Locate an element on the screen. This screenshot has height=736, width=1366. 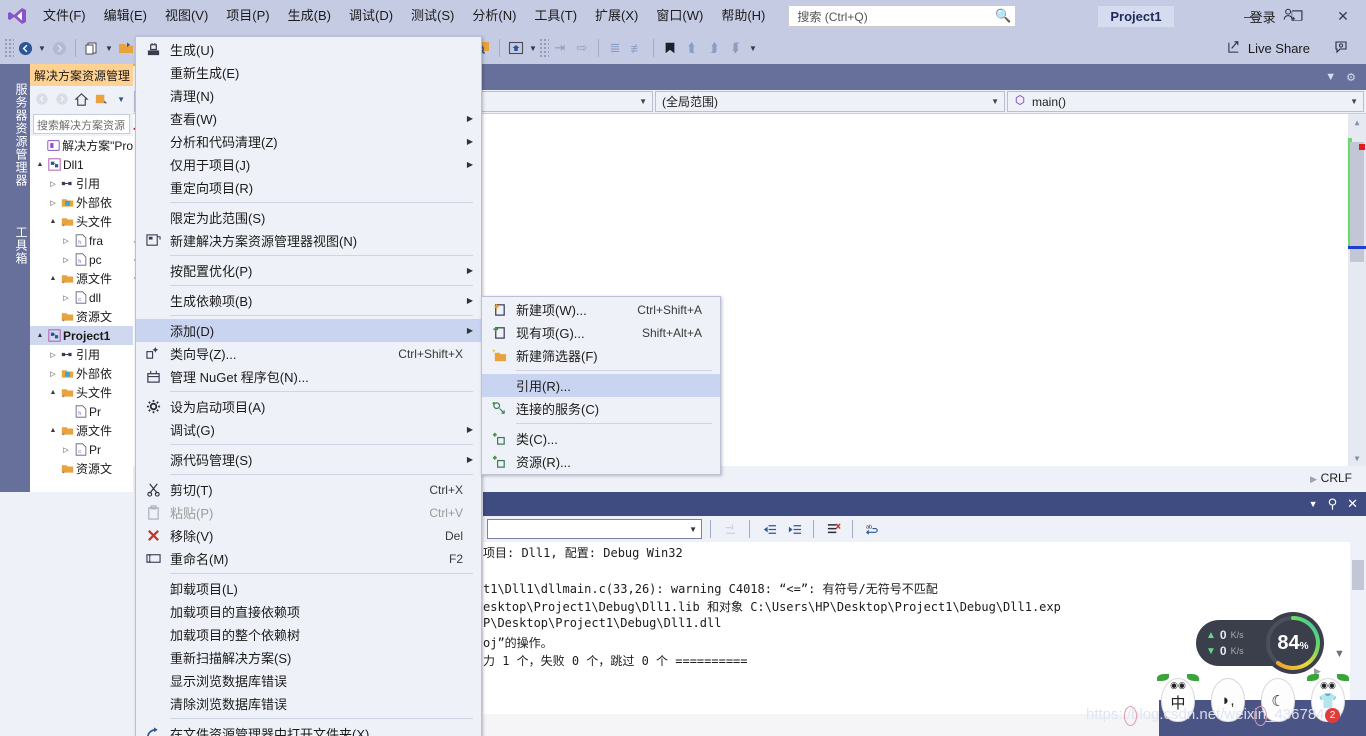
menu-item-tools: 工具(T) is located at coordinates (555, 16).